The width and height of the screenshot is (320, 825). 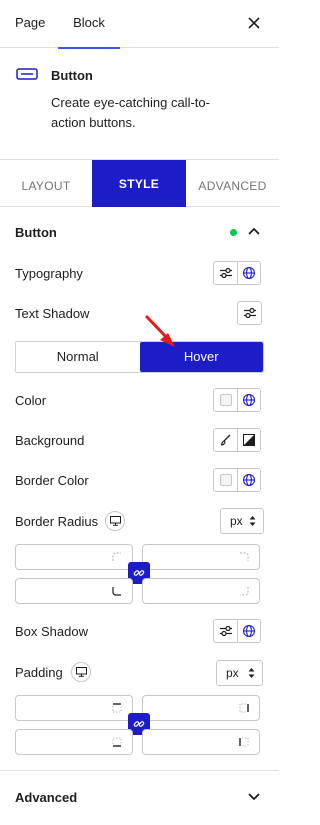 I want to click on border-color-swatch-button, so click(x=225, y=480).